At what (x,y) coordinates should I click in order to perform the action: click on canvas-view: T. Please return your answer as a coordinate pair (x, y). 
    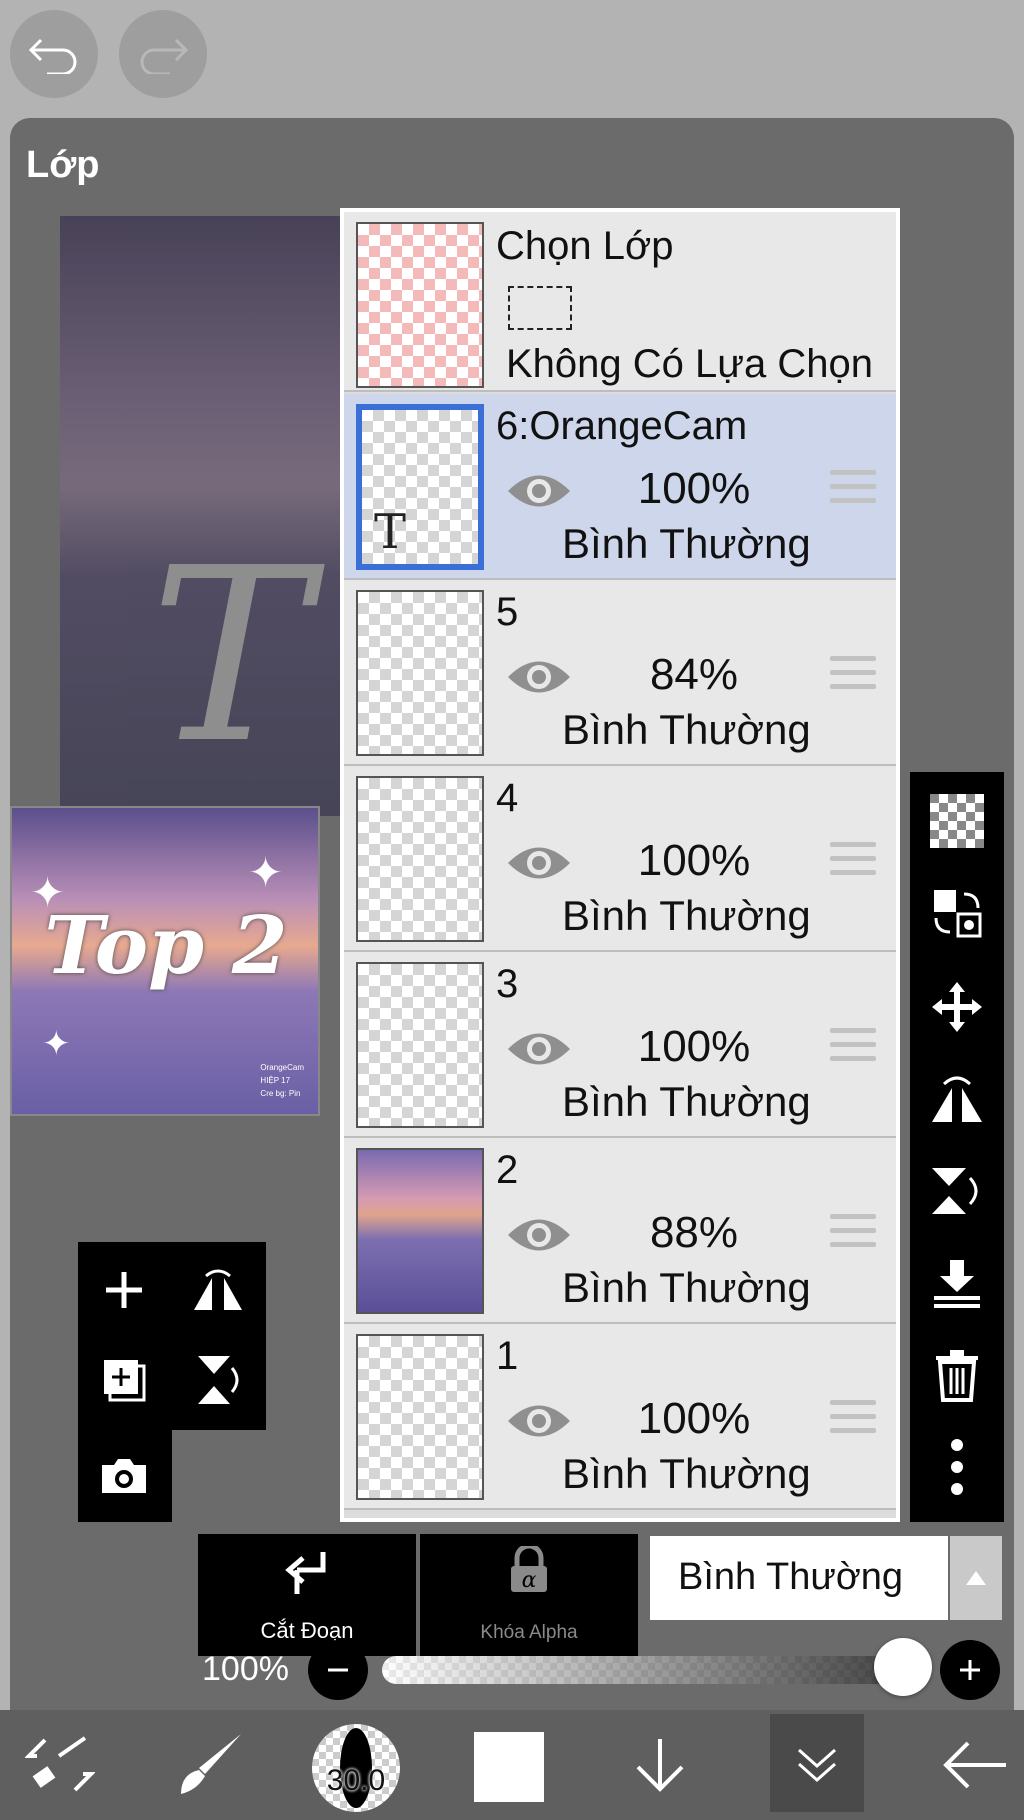
    Looking at the image, I should click on (205, 516).